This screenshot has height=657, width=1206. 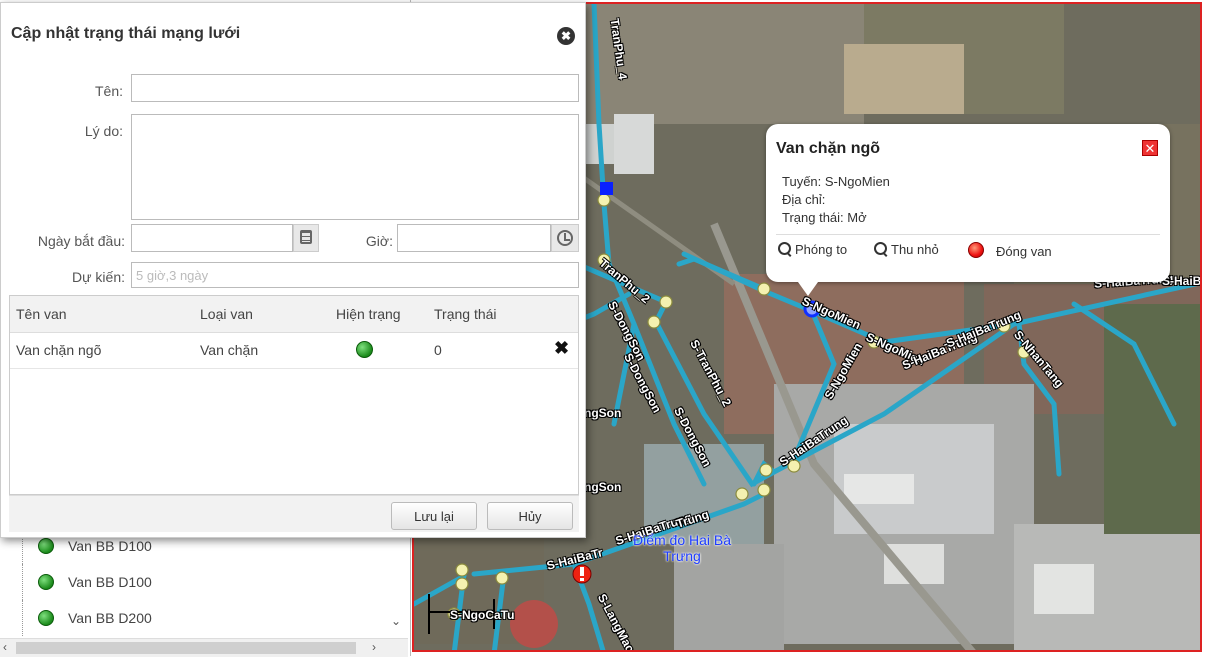 I want to click on status-value: Mở, so click(x=857, y=217).